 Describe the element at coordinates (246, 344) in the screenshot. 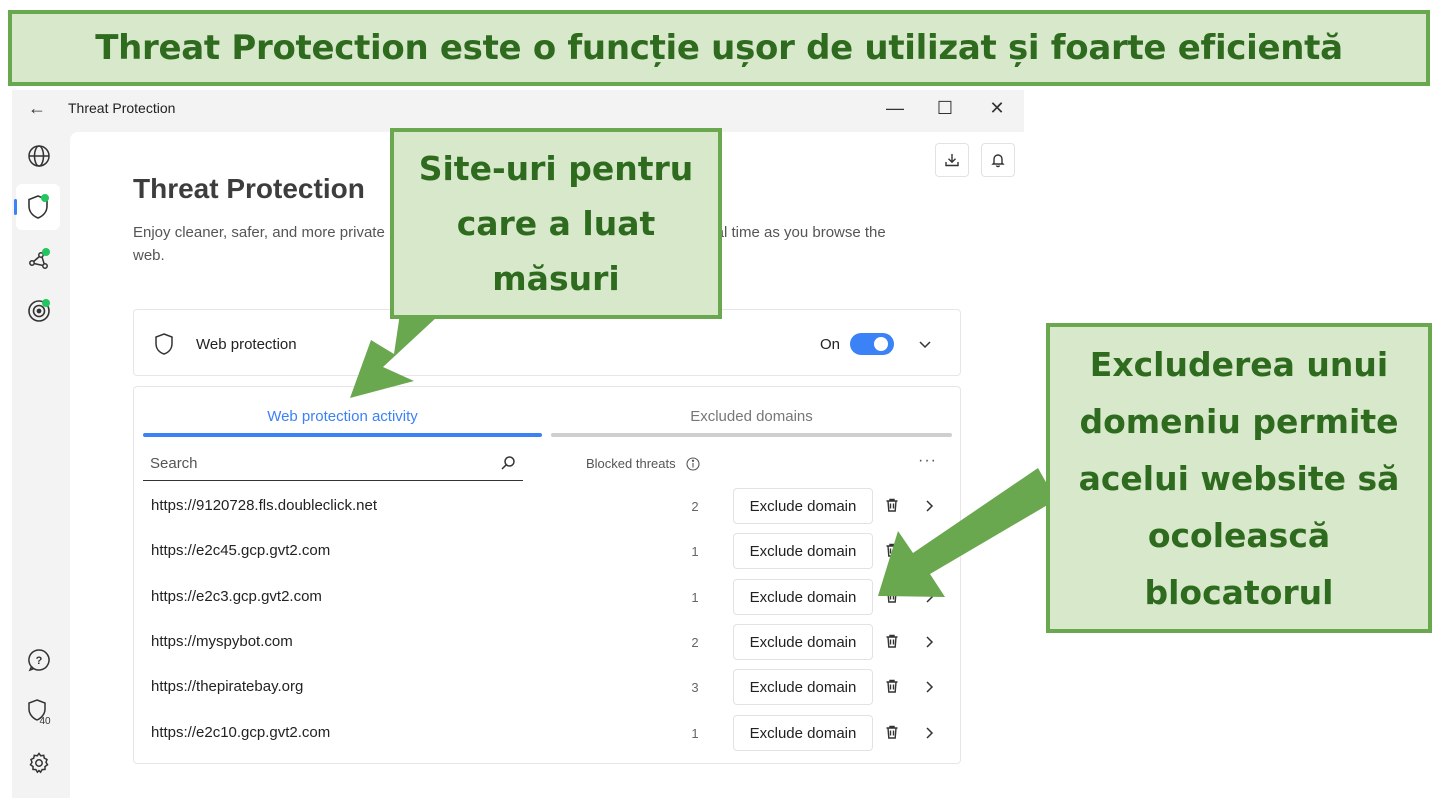

I see `web-protection-label: Web protection` at that location.